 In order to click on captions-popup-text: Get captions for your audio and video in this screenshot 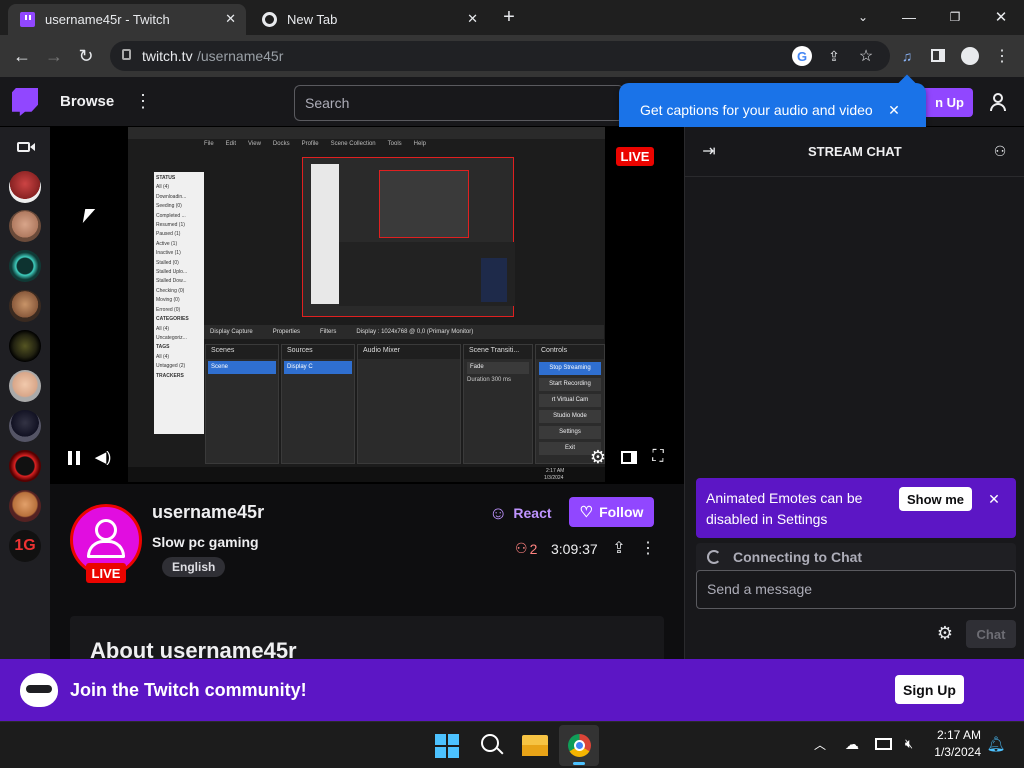, I will do `click(756, 110)`.